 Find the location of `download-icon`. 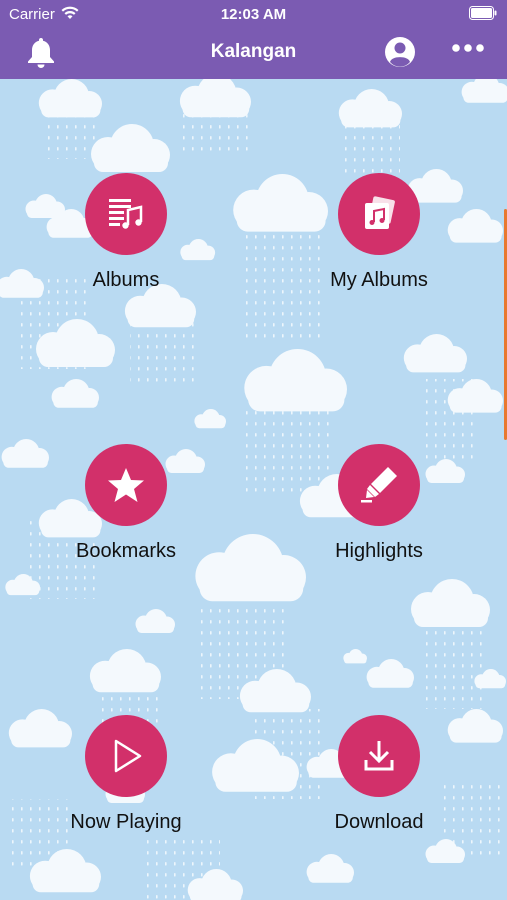

download-icon is located at coordinates (379, 756).